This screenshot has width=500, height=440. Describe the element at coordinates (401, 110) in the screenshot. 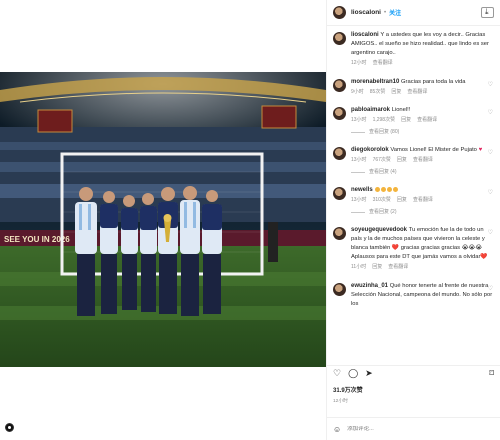

I see `comment-text: Lionel!!` at that location.